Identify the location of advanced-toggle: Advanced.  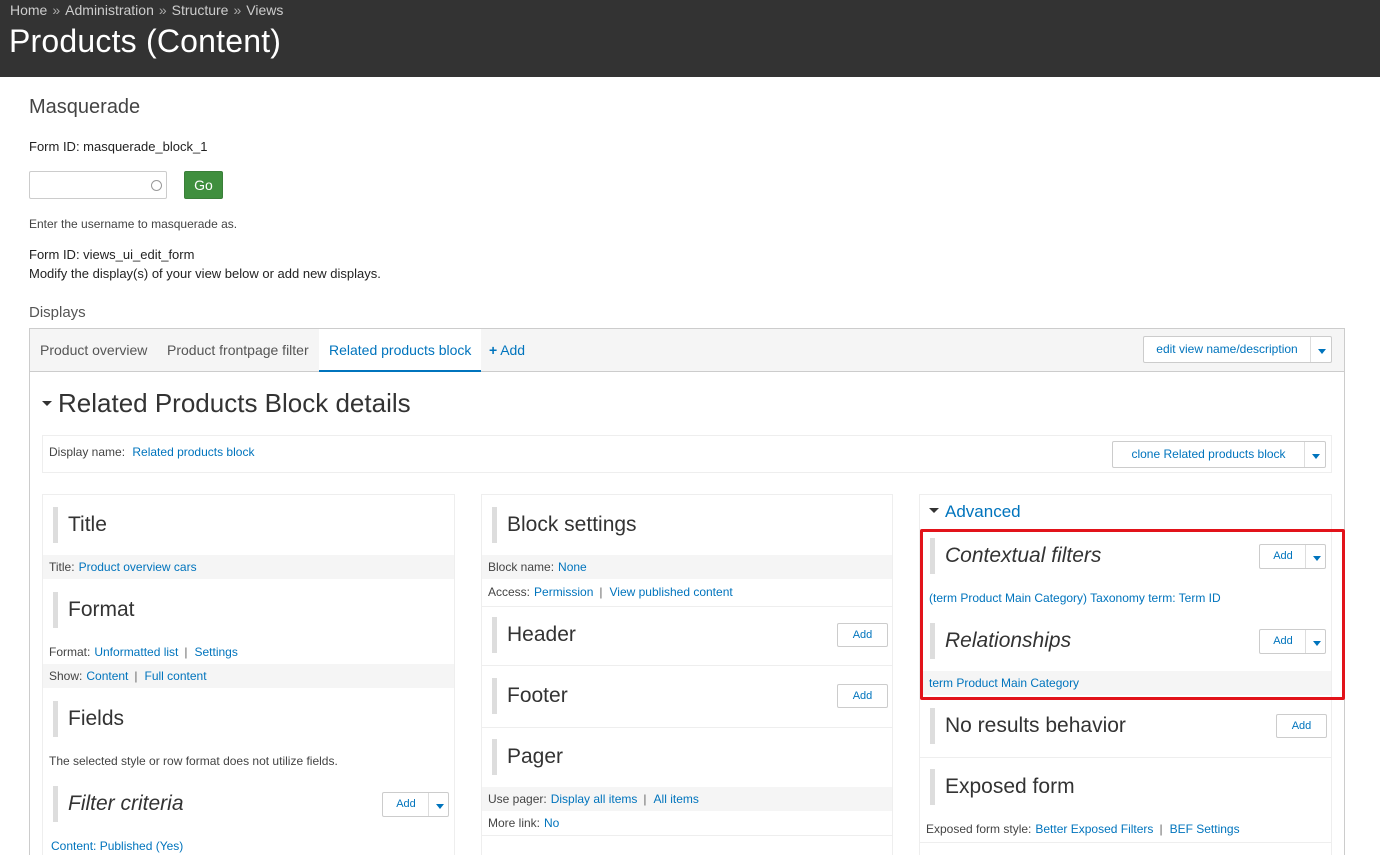
(975, 512).